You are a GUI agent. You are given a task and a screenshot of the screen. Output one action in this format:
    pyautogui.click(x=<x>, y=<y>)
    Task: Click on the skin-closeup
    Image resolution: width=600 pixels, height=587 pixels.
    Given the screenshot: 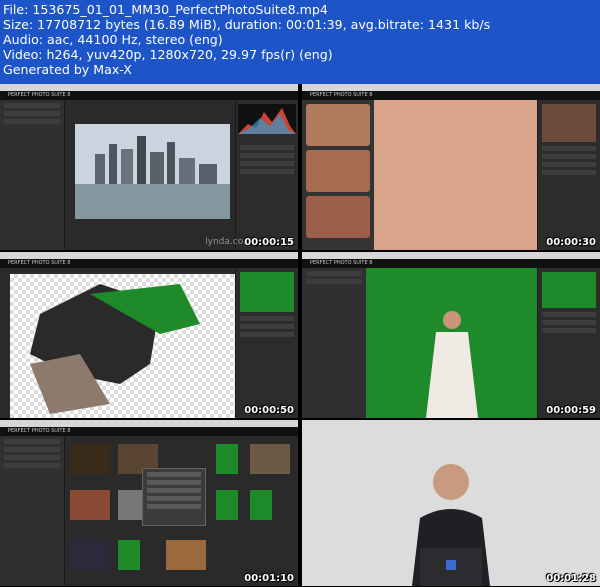 What is the action you would take?
    pyautogui.click(x=456, y=175)
    